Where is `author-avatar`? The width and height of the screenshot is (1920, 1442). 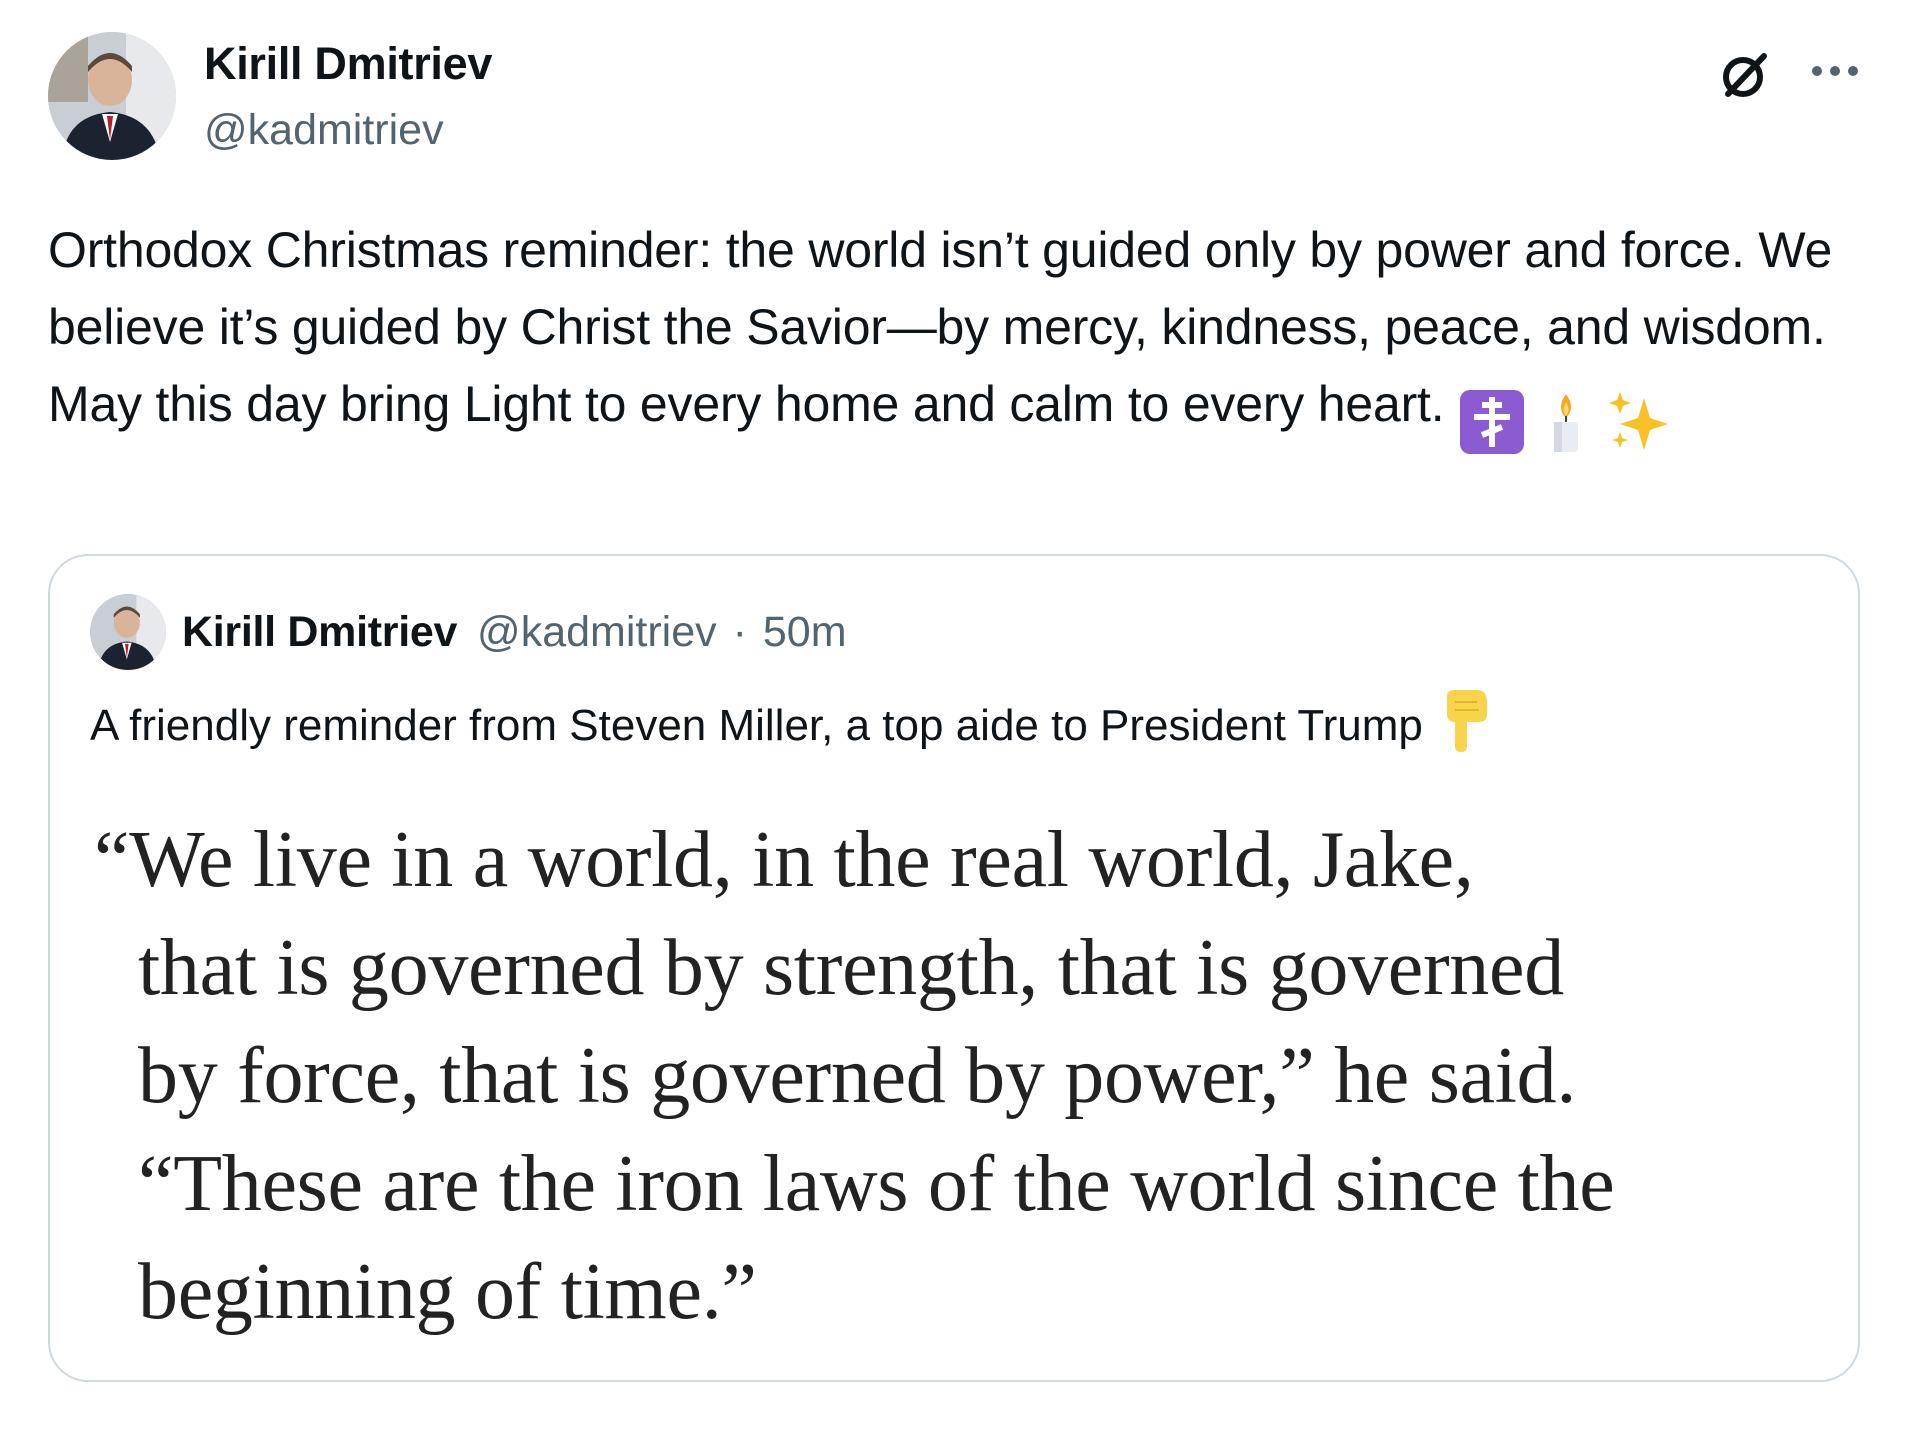
author-avatar is located at coordinates (112, 96).